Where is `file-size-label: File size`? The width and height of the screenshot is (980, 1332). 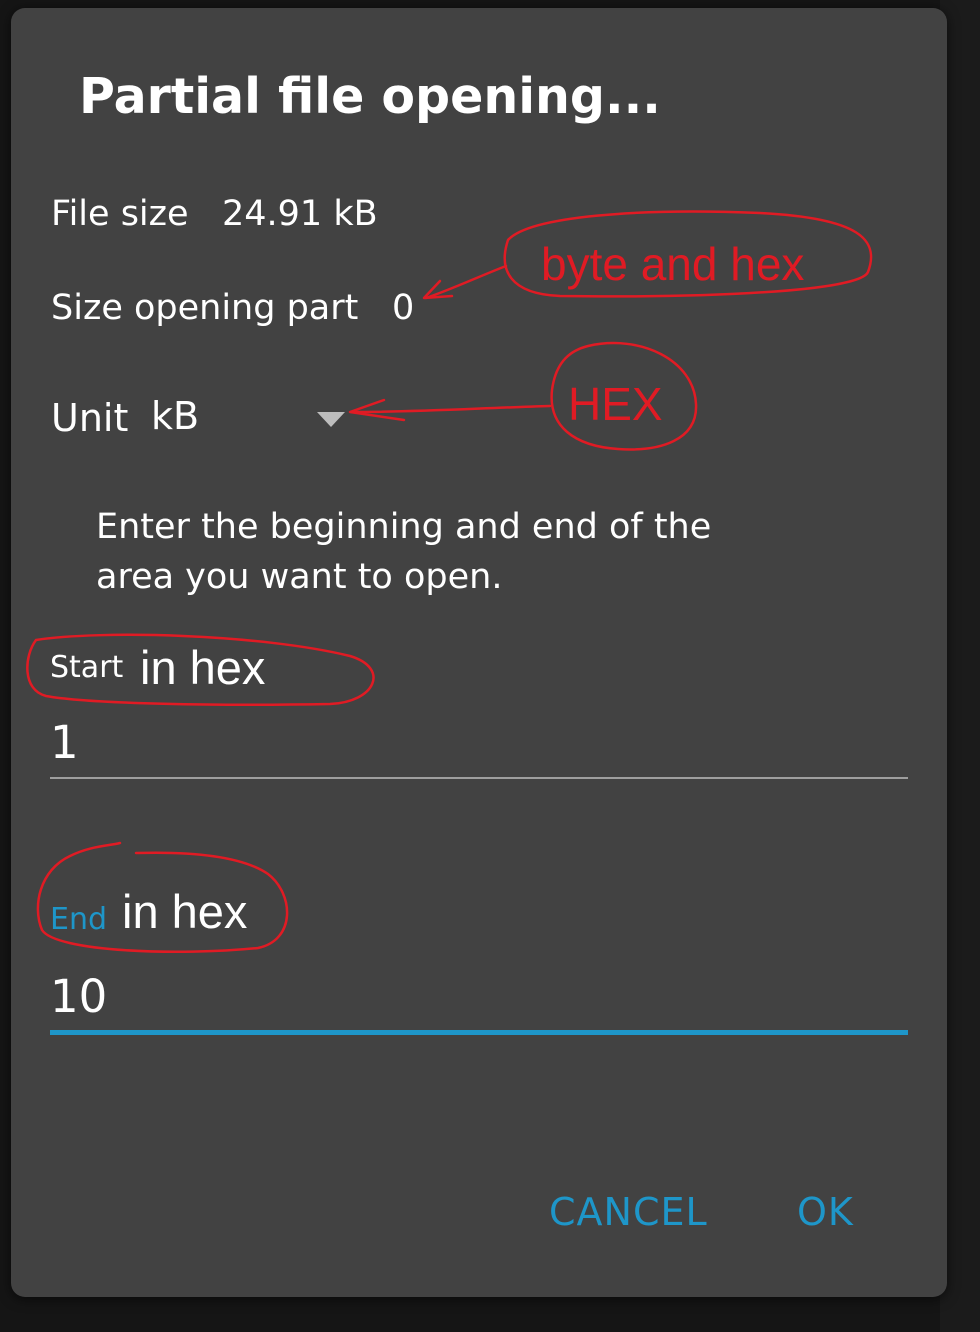 file-size-label: File size is located at coordinates (120, 214).